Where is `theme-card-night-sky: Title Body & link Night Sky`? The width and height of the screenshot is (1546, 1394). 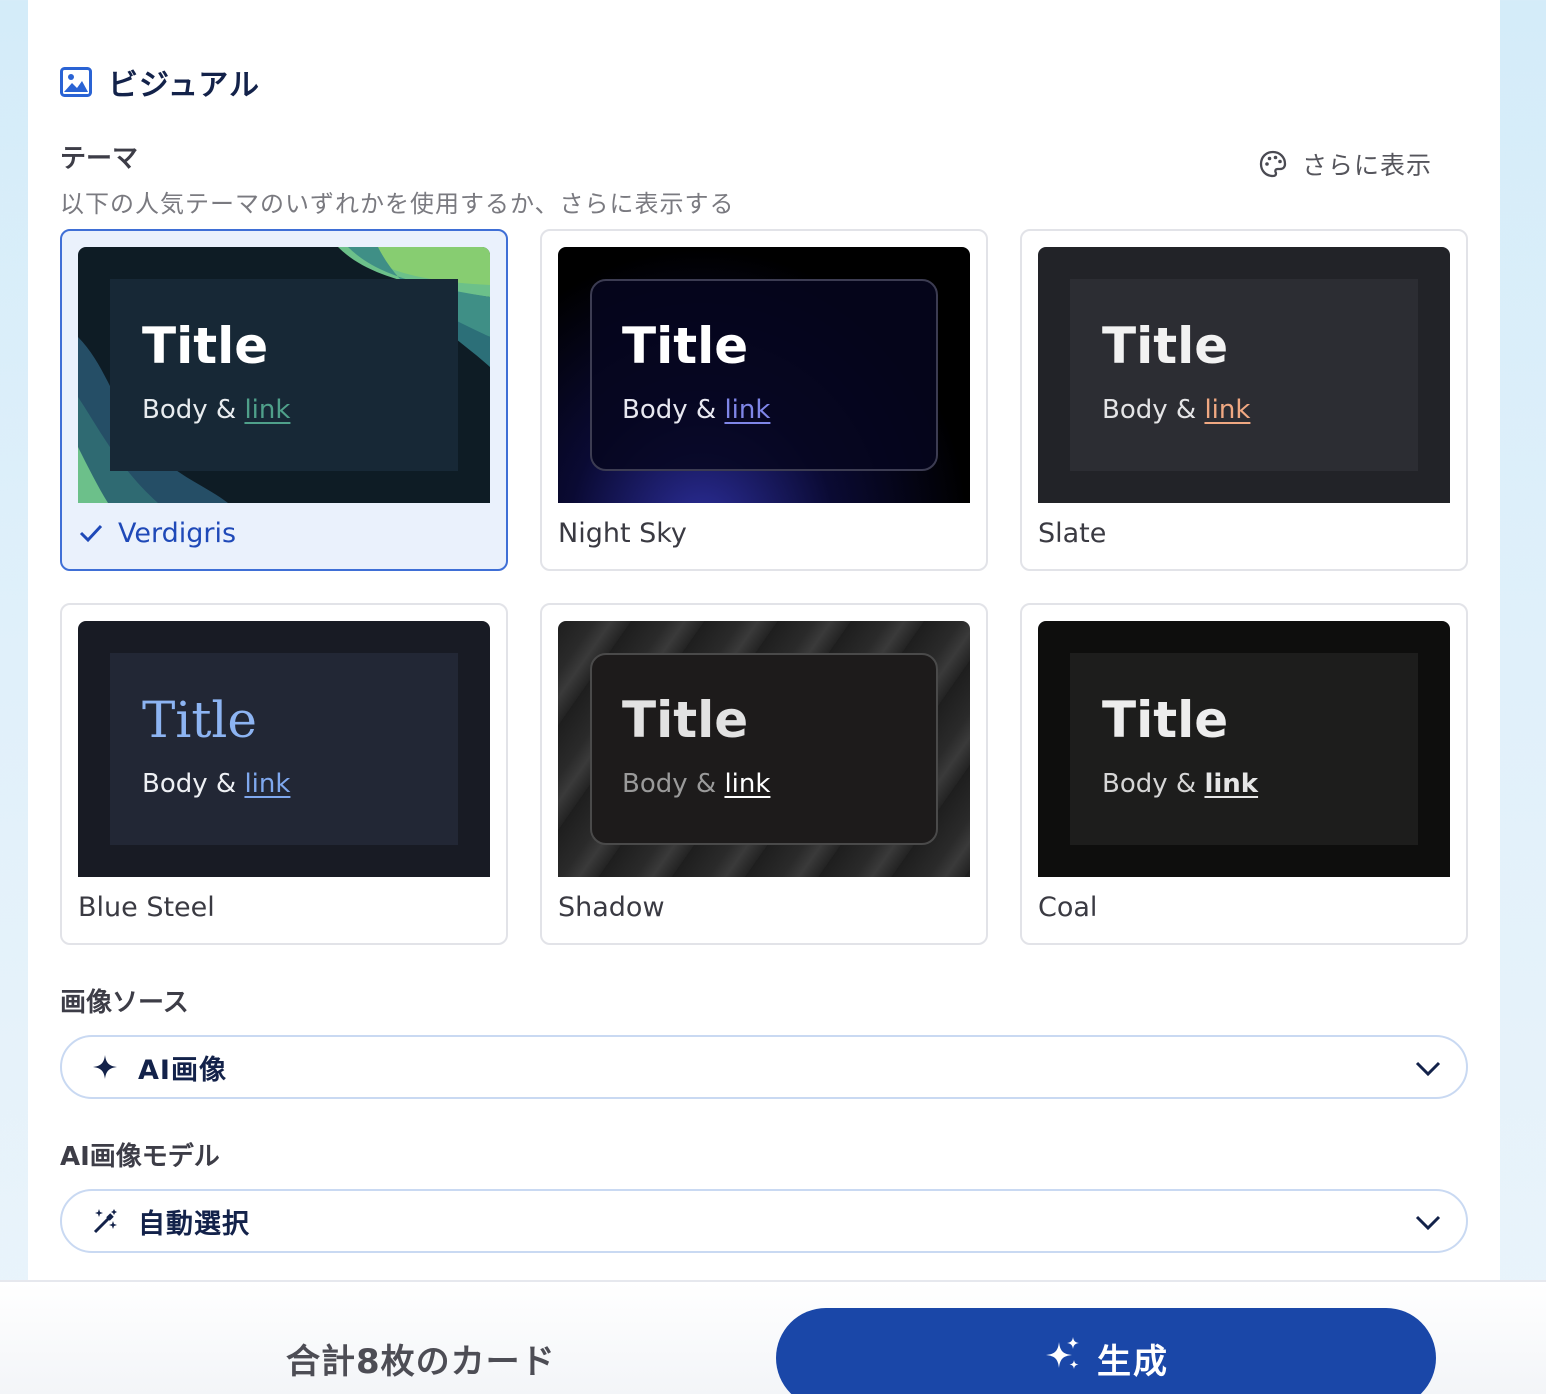
theme-card-night-sky: Title Body & link Night Sky is located at coordinates (764, 400).